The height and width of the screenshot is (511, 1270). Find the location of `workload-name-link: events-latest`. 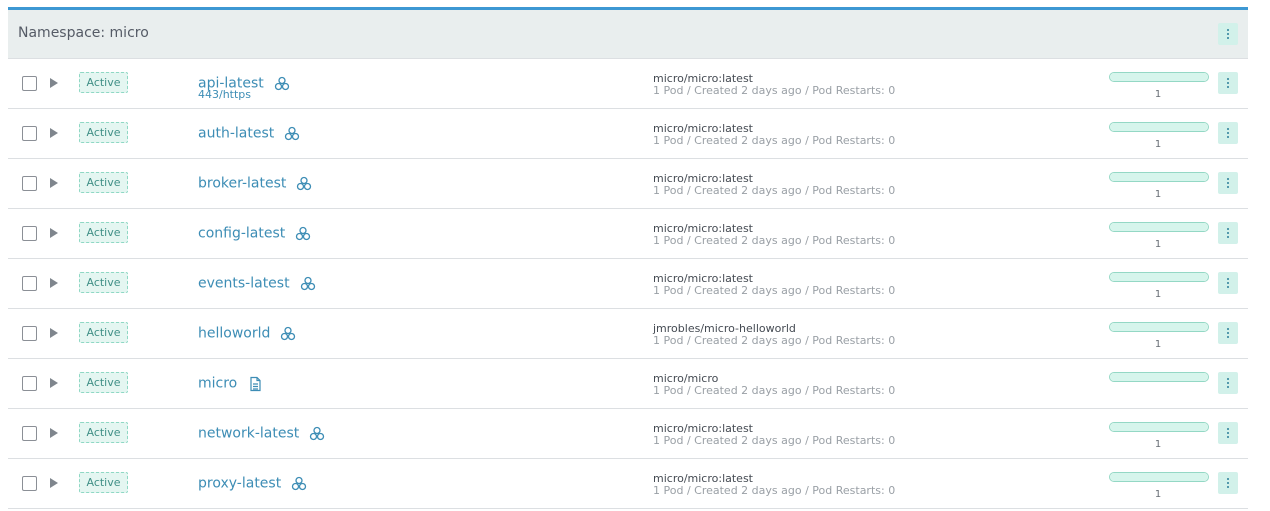

workload-name-link: events-latest is located at coordinates (244, 284).